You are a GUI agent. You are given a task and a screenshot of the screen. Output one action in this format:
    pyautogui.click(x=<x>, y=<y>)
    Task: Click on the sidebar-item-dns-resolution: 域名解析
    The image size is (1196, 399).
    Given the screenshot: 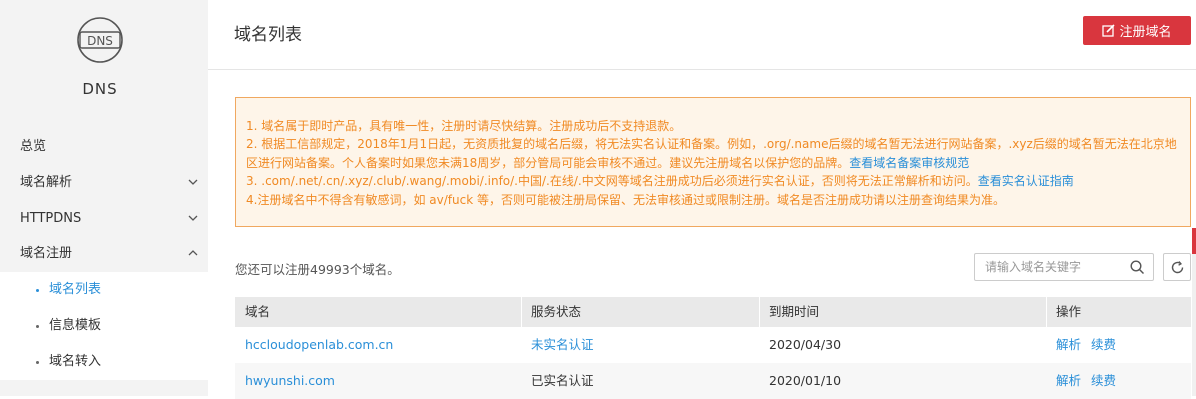 What is the action you would take?
    pyautogui.click(x=104, y=183)
    